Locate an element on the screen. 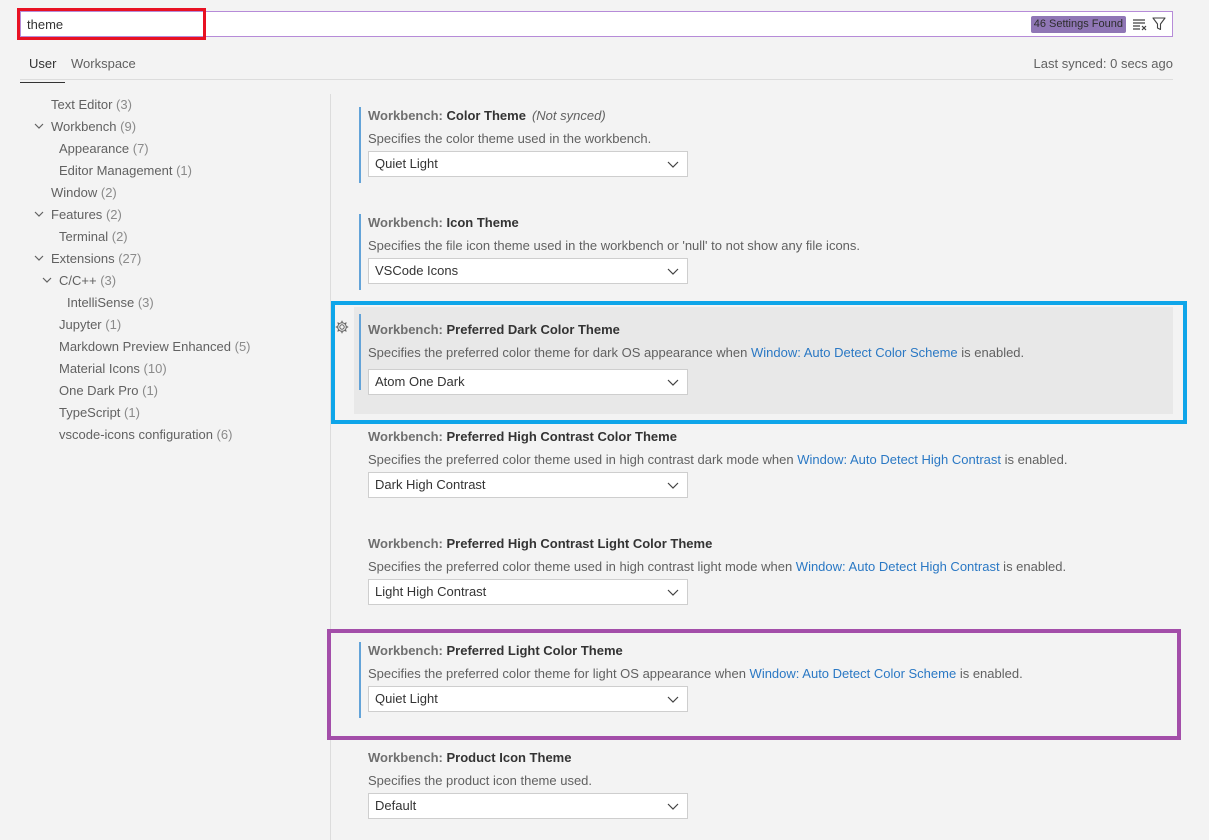  setting-title: Workbench: Product Icon Theme is located at coordinates (470, 757).